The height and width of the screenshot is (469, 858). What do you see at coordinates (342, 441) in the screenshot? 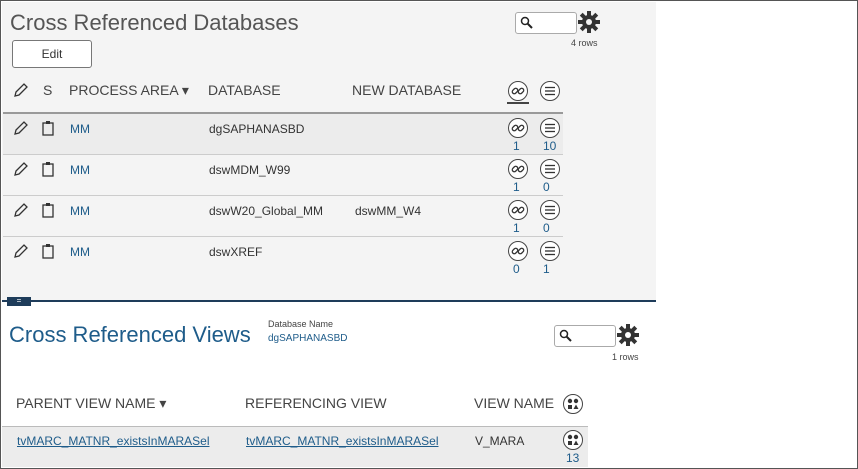
I see `referencing-view-link: tvMARC_MATNR_existsInMARASel` at bounding box center [342, 441].